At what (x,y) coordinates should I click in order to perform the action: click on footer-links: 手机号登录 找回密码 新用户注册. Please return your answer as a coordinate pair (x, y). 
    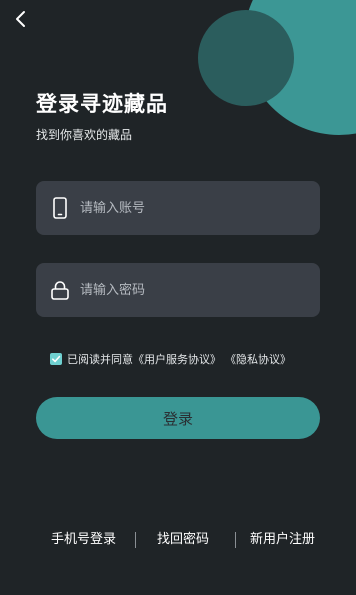
    Looking at the image, I should click on (178, 540).